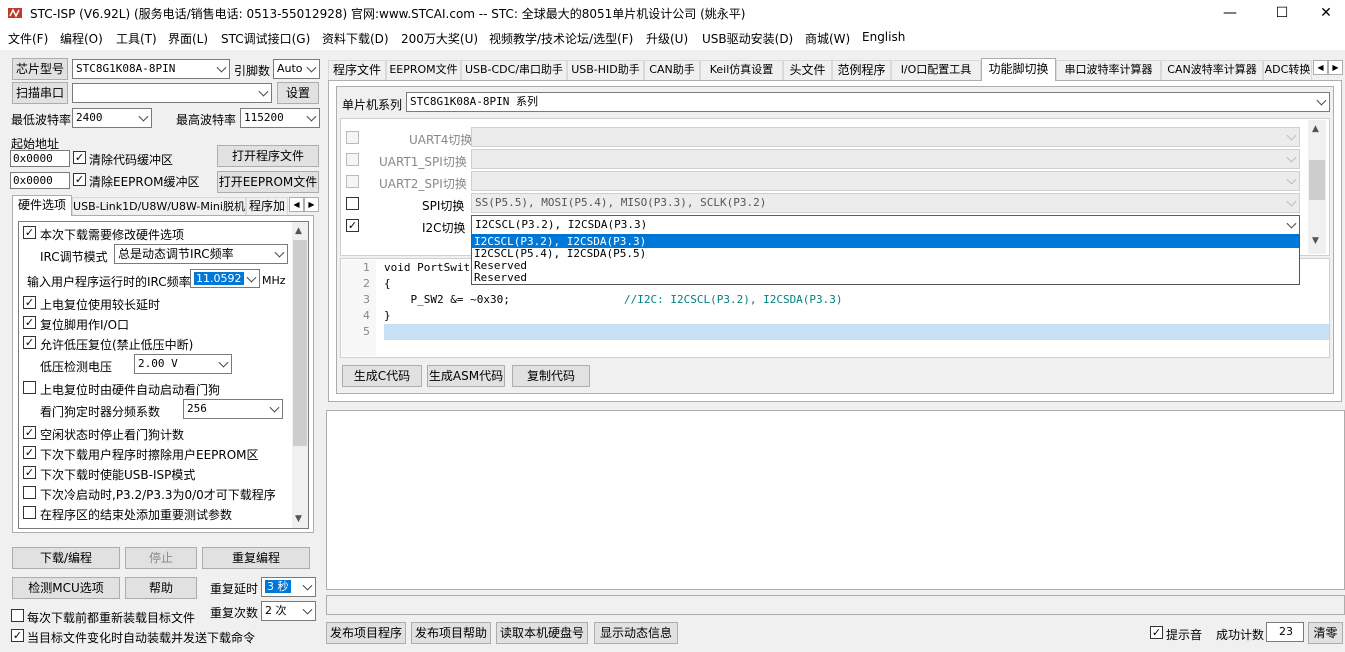  Describe the element at coordinates (296, 69) in the screenshot. I see `pin-count-select: Auto` at that location.